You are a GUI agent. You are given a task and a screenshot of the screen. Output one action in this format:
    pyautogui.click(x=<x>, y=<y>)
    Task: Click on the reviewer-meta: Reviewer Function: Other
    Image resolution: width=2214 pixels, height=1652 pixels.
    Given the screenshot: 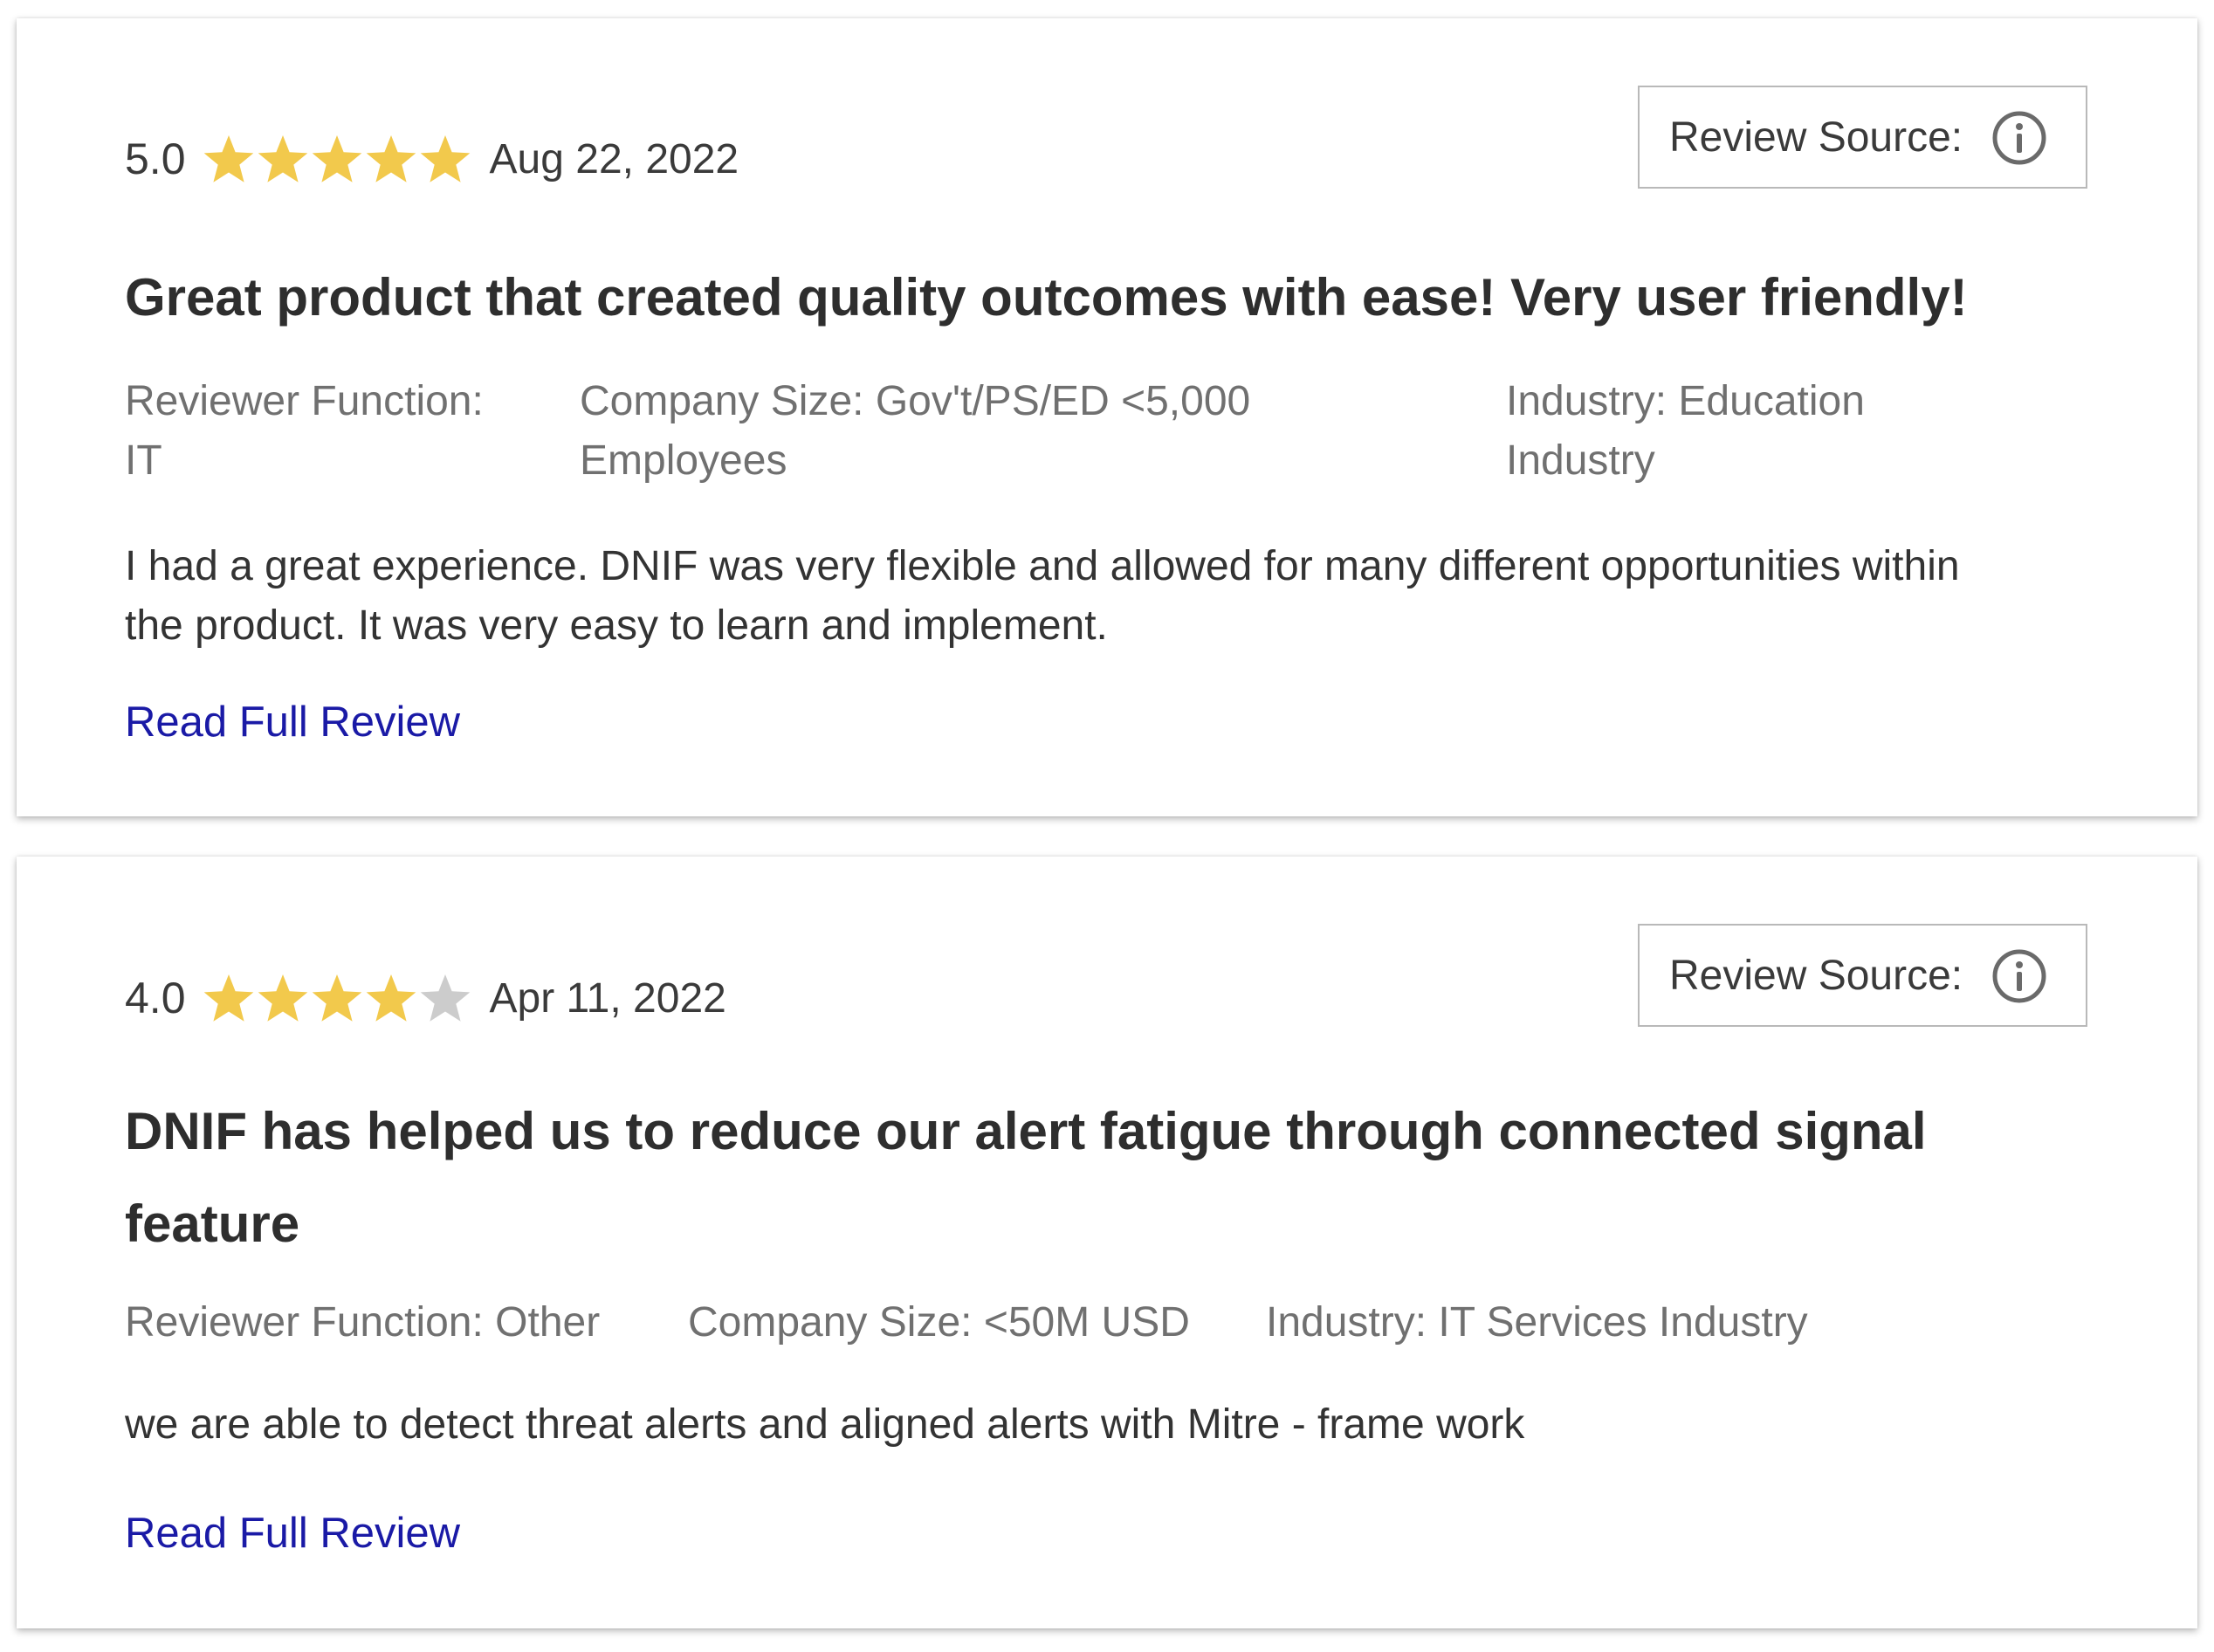 What is the action you would take?
    pyautogui.click(x=363, y=1323)
    